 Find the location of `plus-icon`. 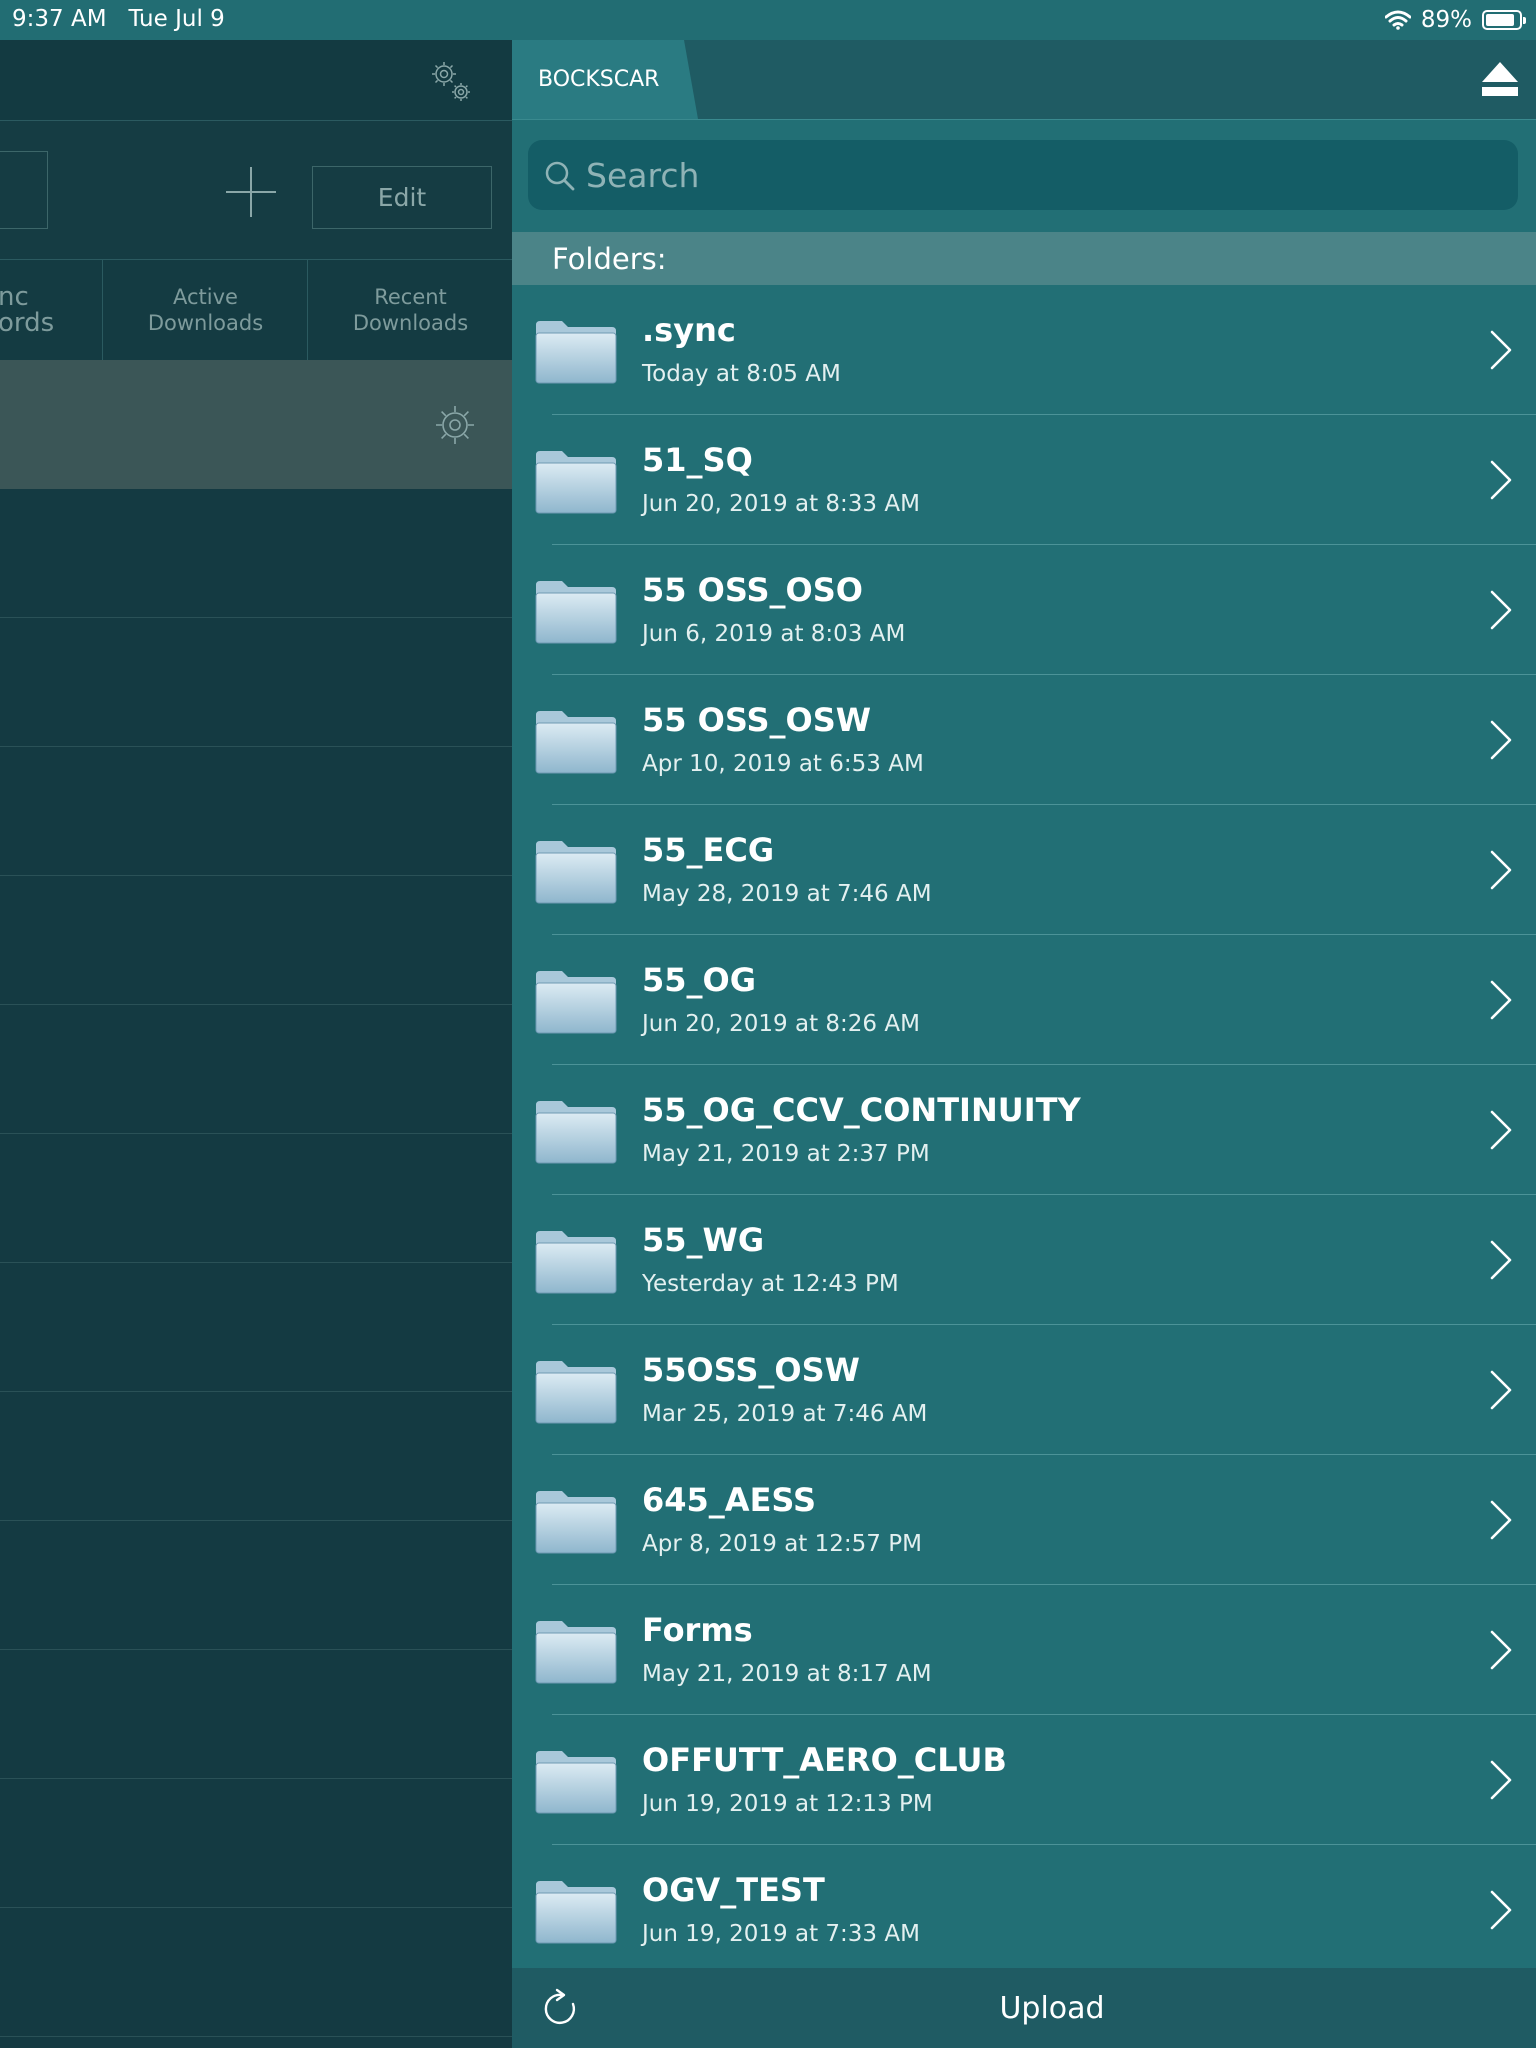

plus-icon is located at coordinates (251, 192).